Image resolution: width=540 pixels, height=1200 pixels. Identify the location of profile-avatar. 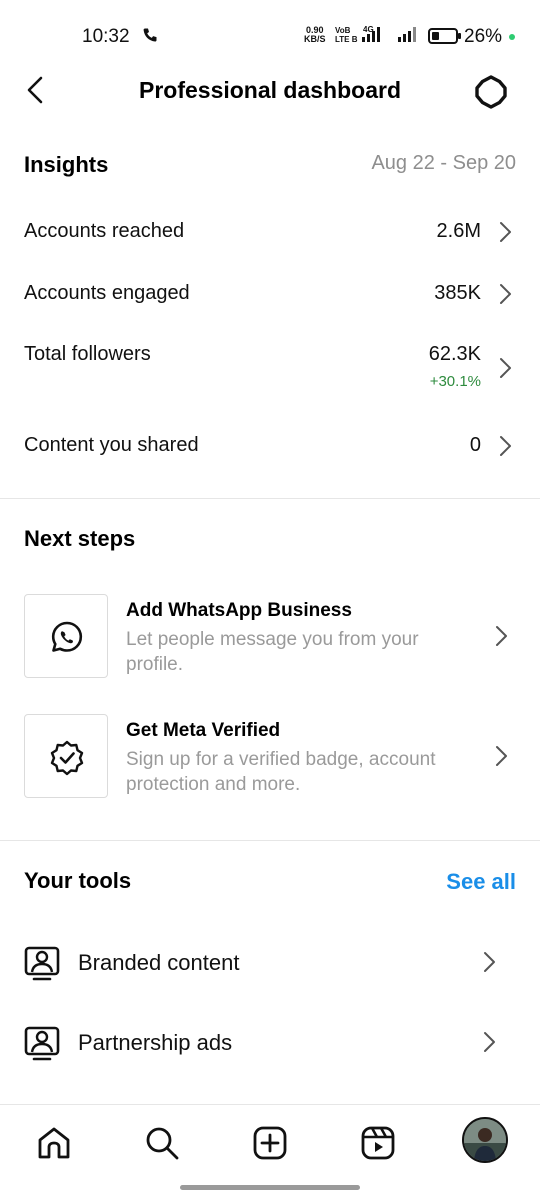
(485, 1140).